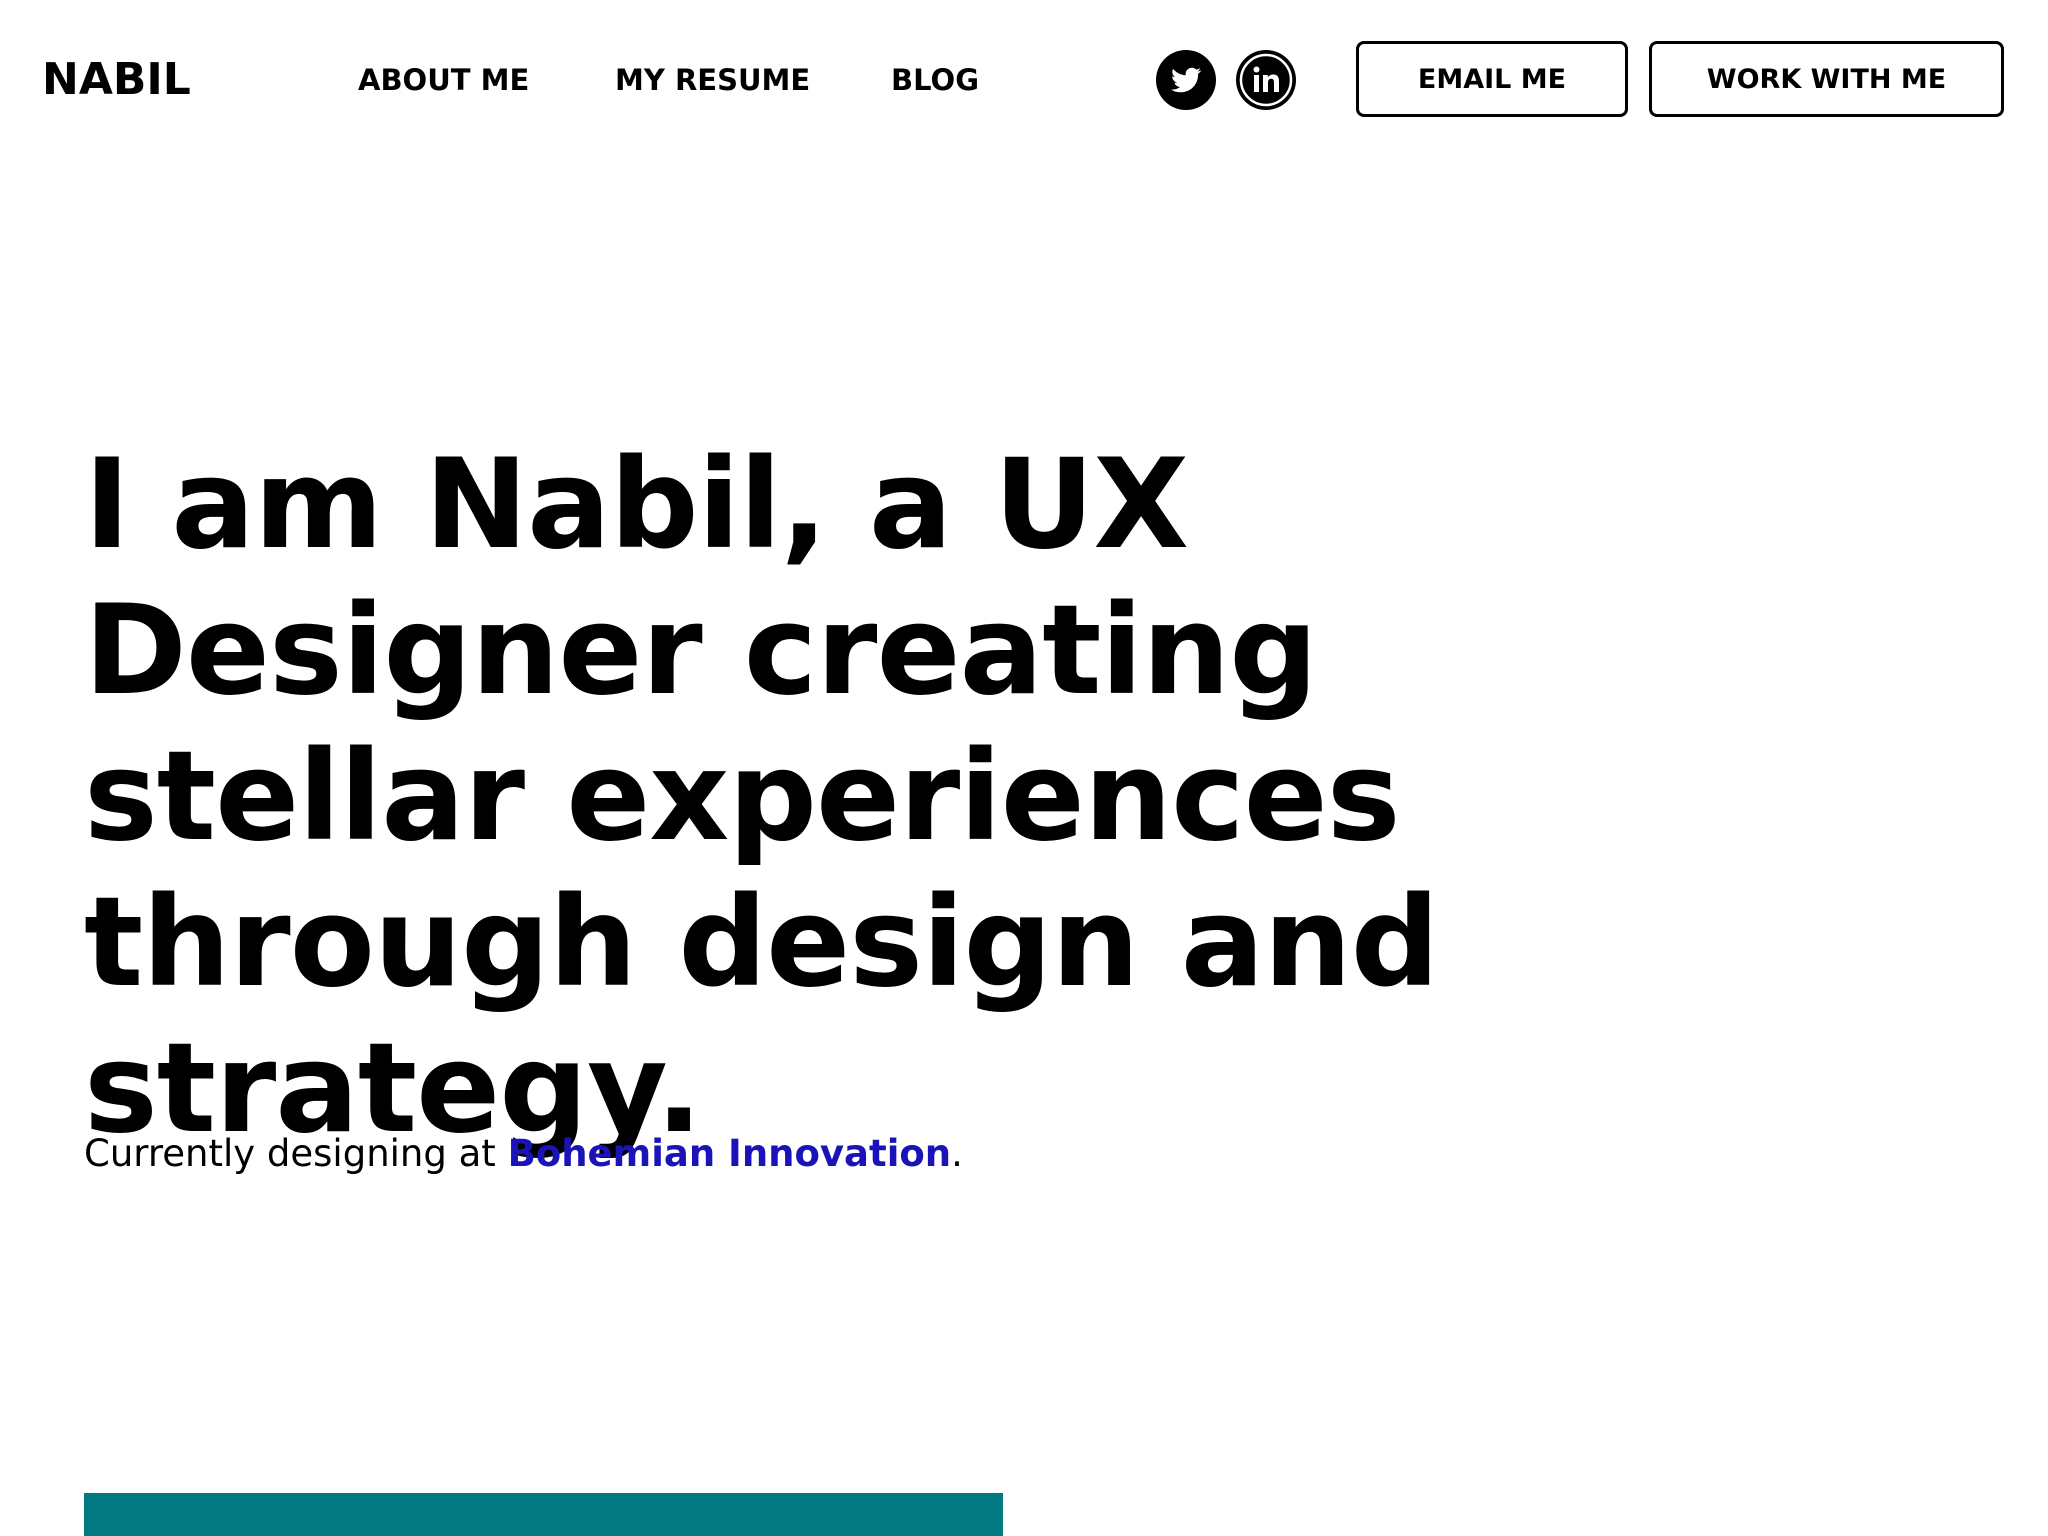 The image size is (2048, 1536). I want to click on nav-blog: BLOG, so click(935, 80).